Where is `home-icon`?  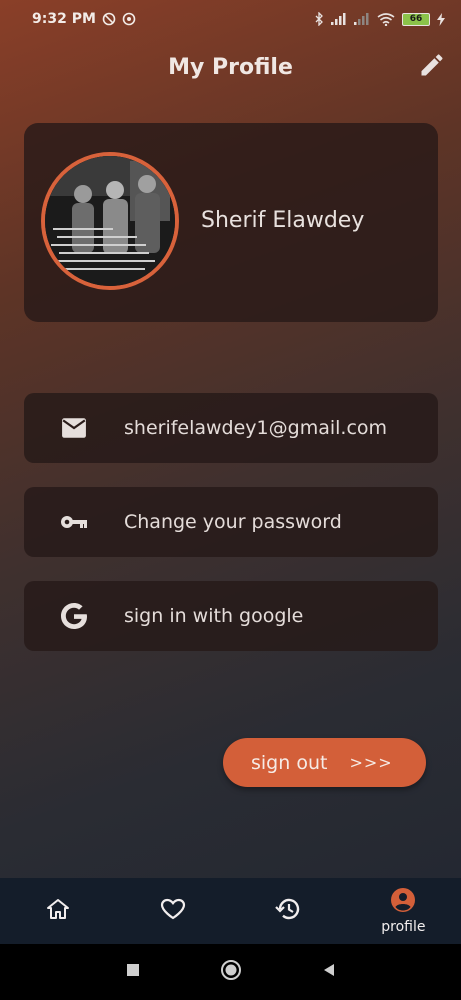 home-icon is located at coordinates (58, 911).